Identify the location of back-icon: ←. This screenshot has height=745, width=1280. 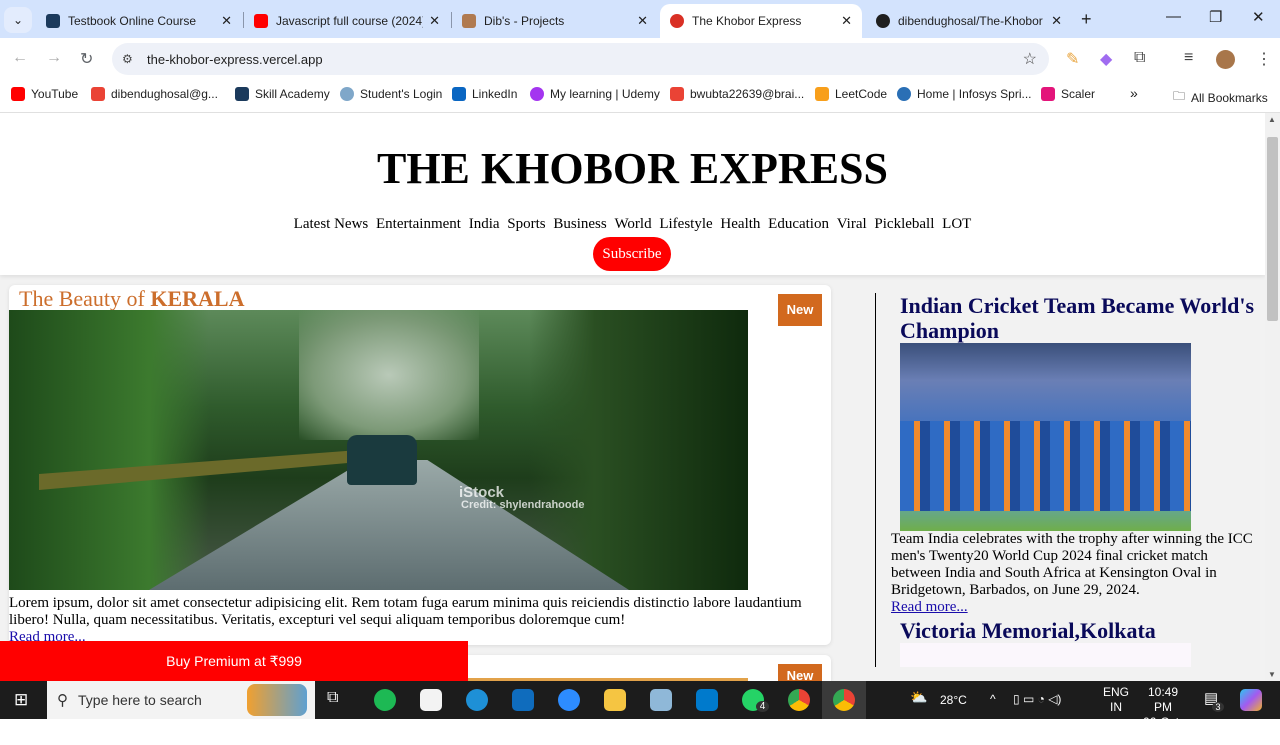
(20, 58).